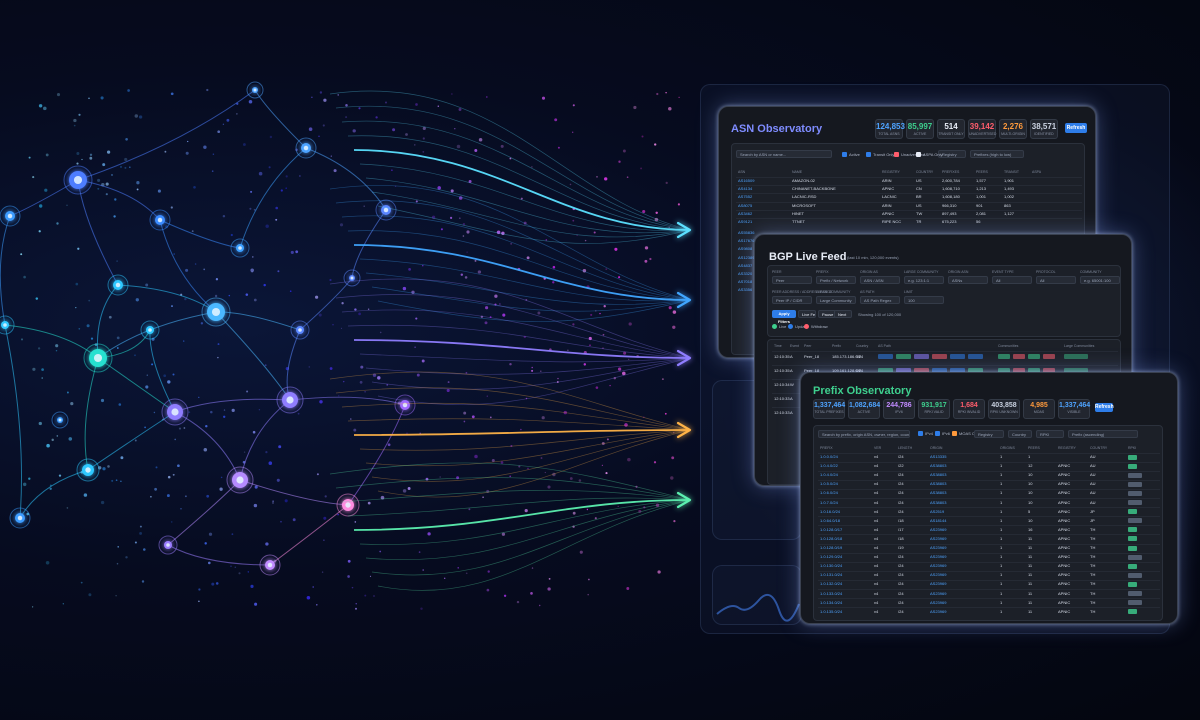 This screenshot has width=1200, height=720. Describe the element at coordinates (831, 611) in the screenshot. I see `prefix-cell-prefix: 1.0.135.0/24` at that location.